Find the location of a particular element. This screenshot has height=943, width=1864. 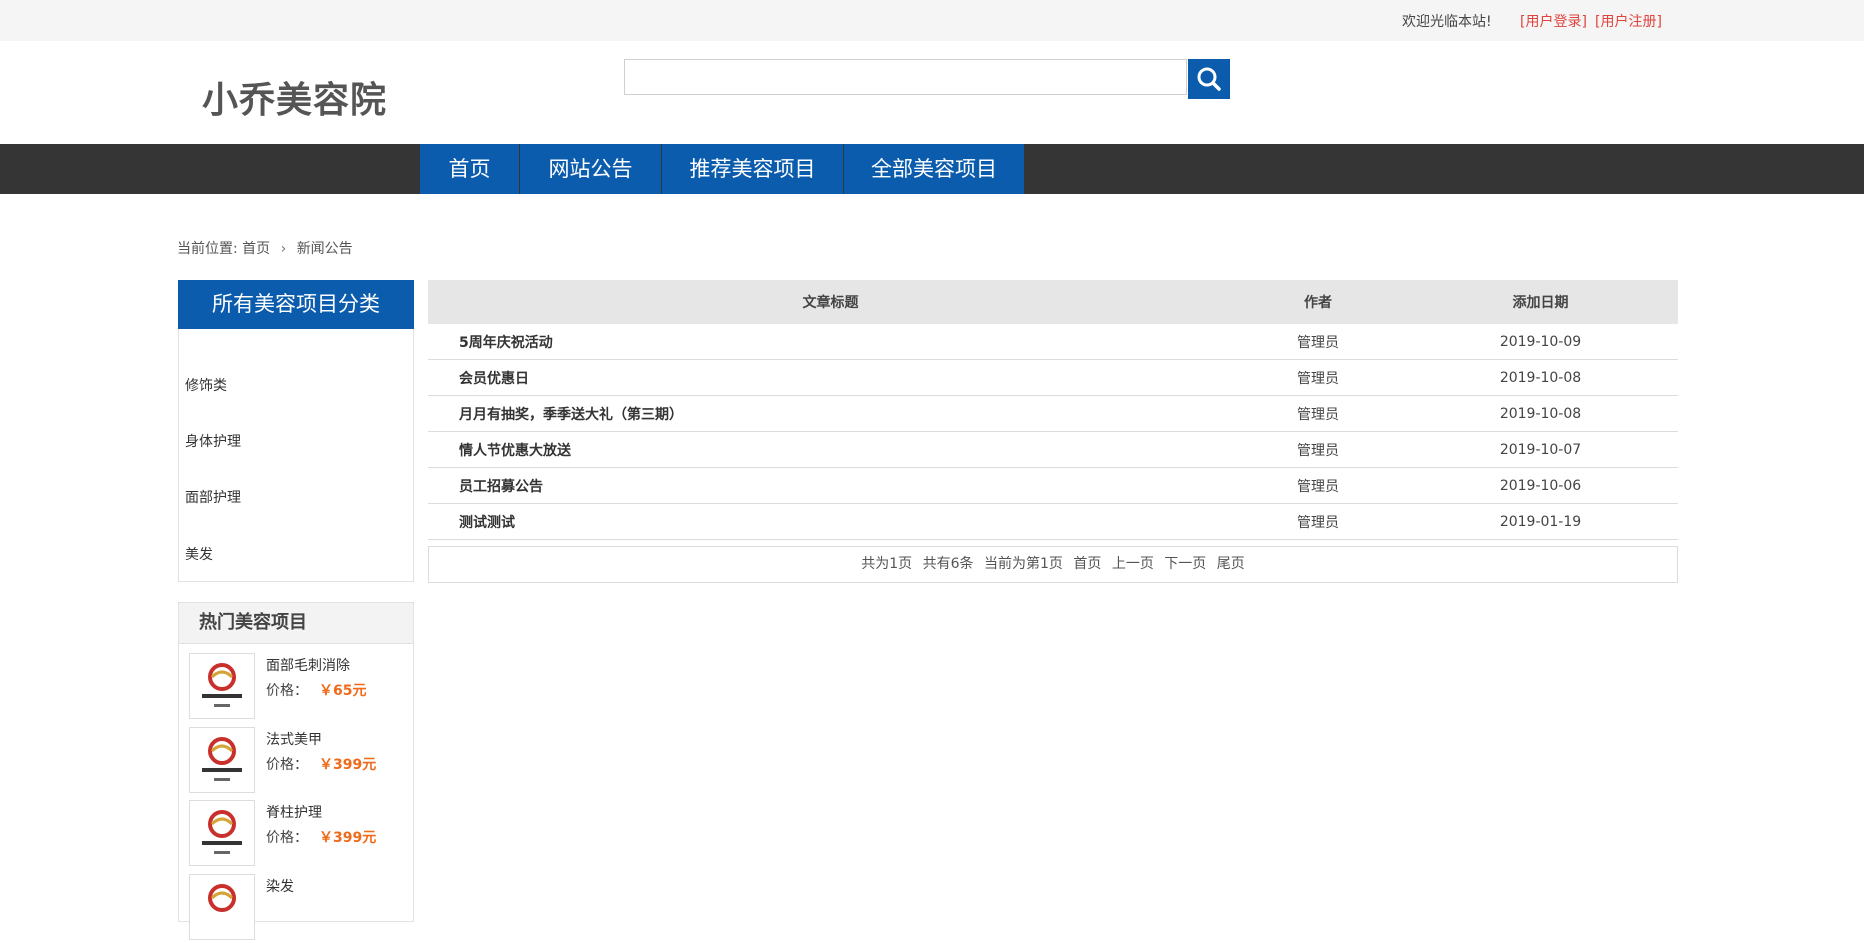

top-bar: 欢迎光临本站! [用户登录] [用户注册] is located at coordinates (932, 20).